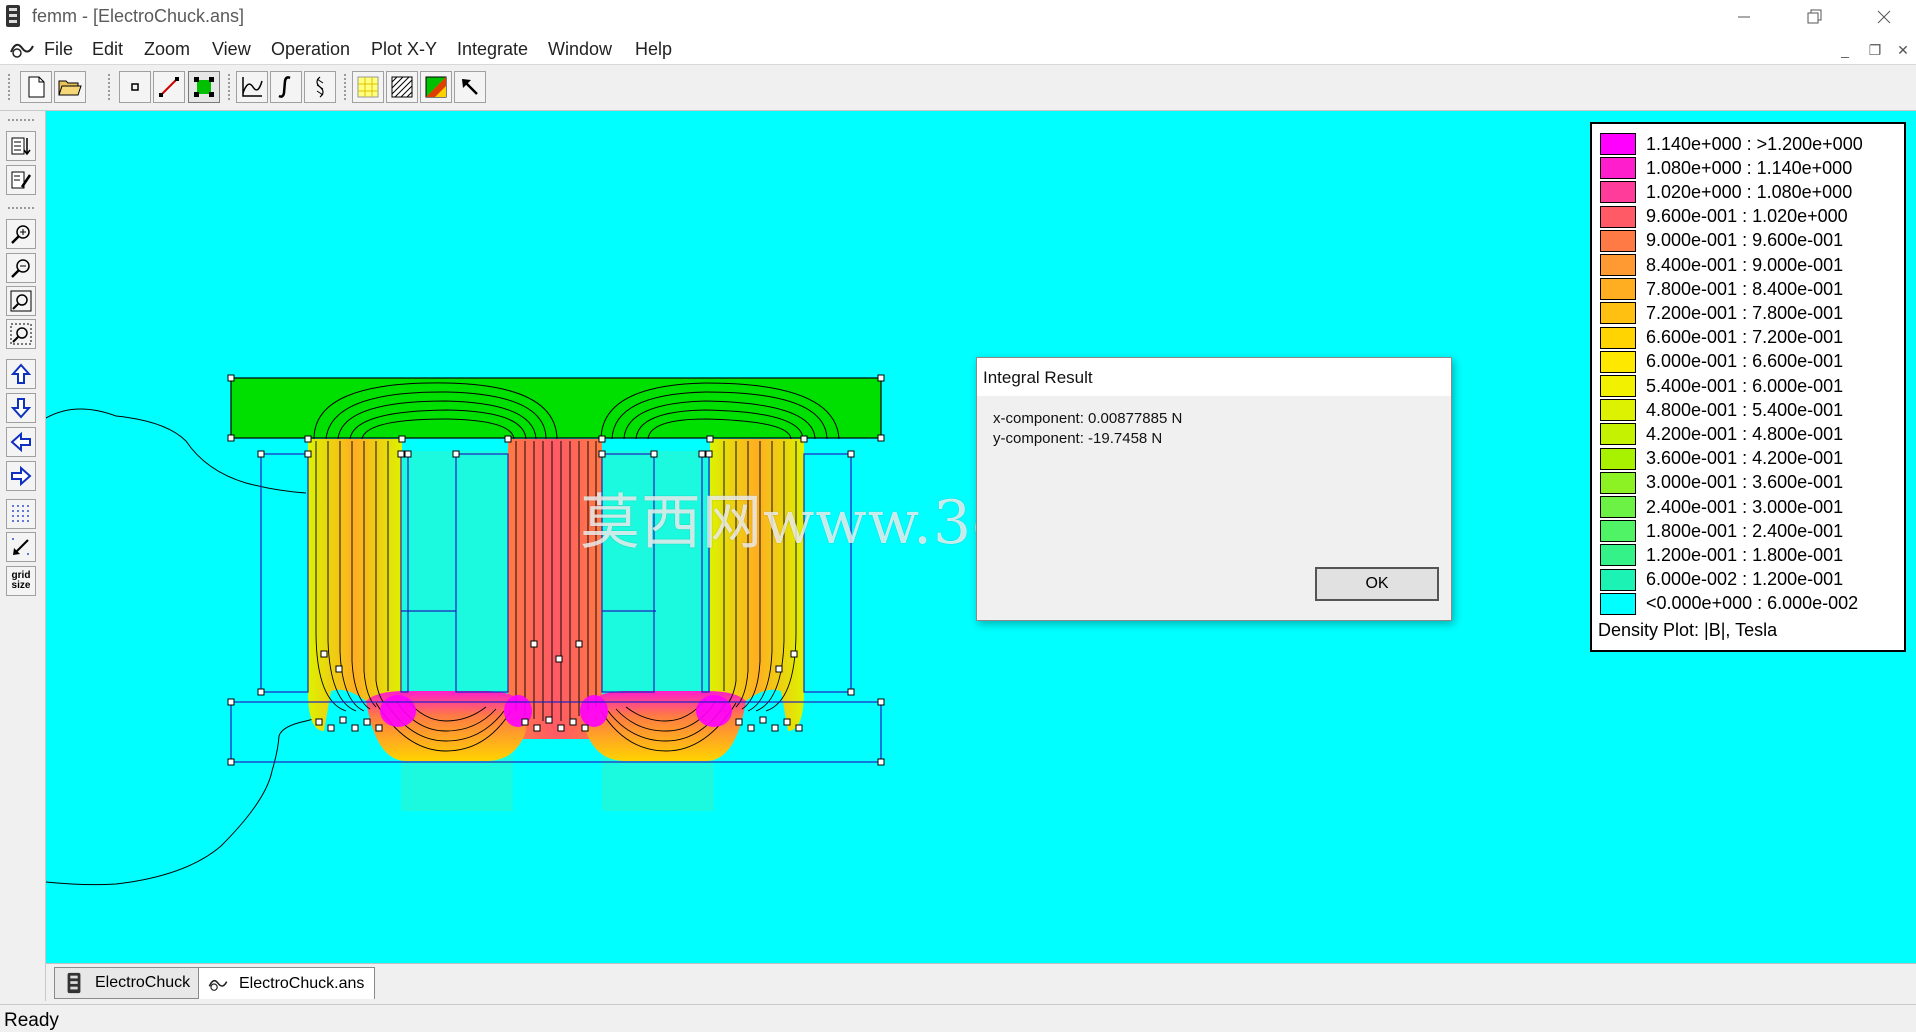  What do you see at coordinates (310, 49) in the screenshot?
I see `menu-operation: Operation` at bounding box center [310, 49].